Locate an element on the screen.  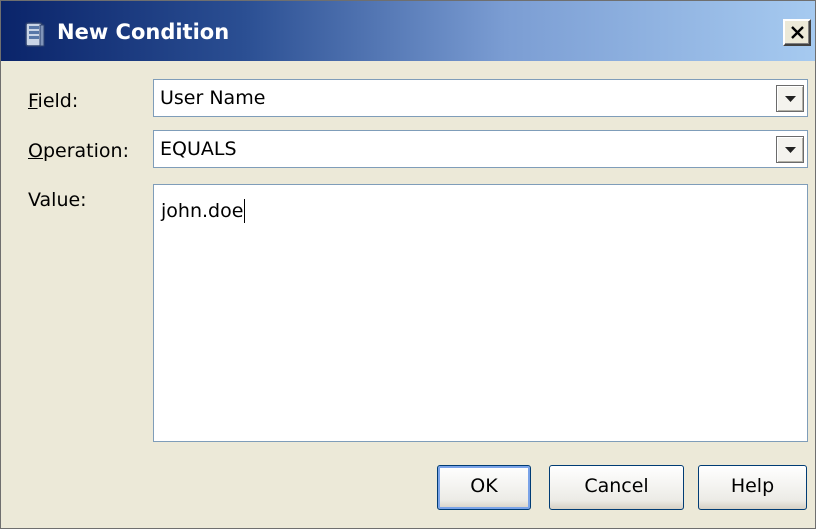
value-text-content: john.doe is located at coordinates (203, 211).